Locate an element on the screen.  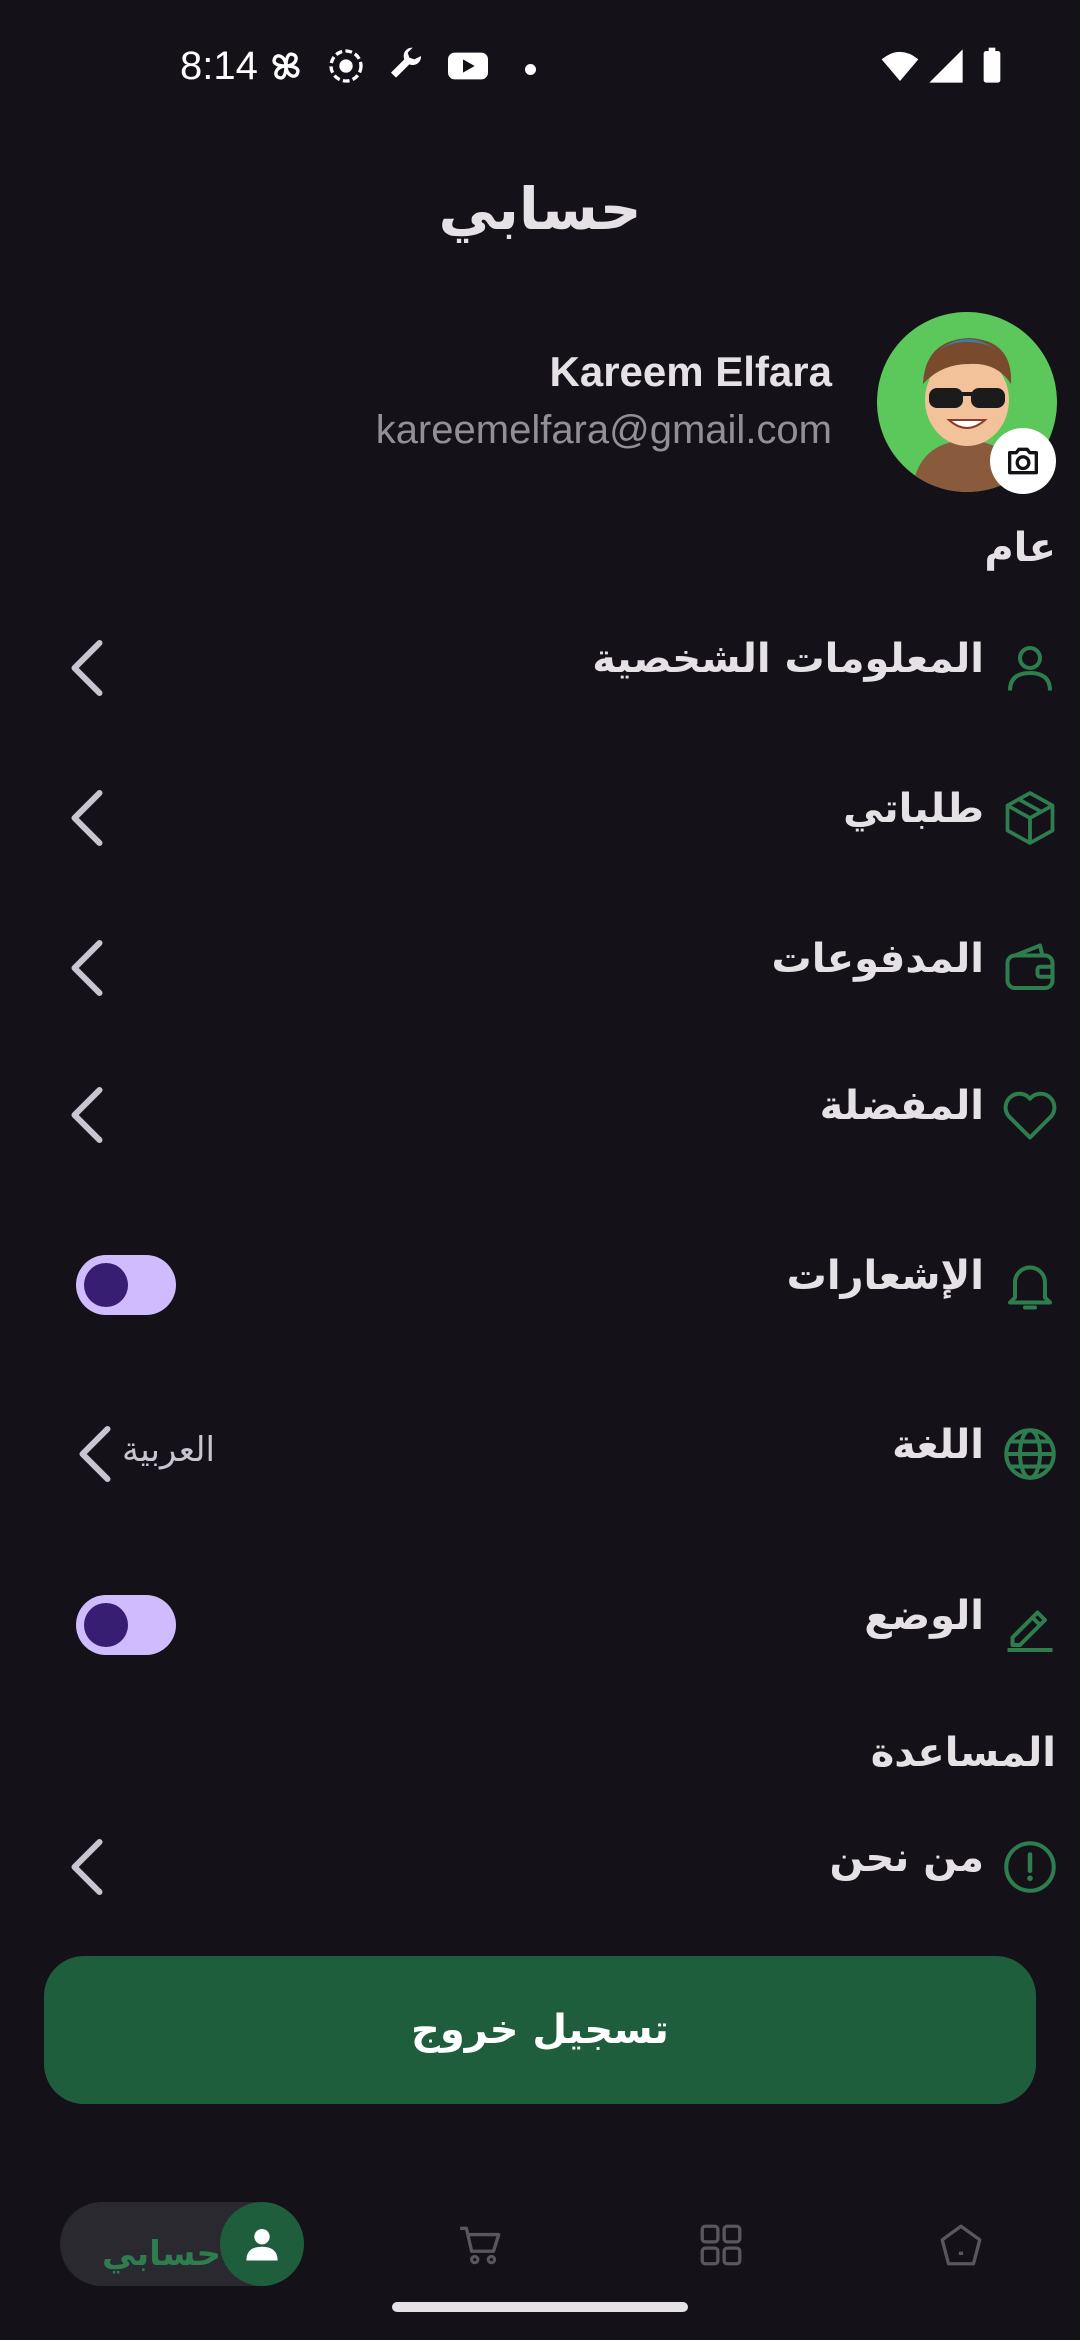
language-value: العربية is located at coordinates (168, 1450).